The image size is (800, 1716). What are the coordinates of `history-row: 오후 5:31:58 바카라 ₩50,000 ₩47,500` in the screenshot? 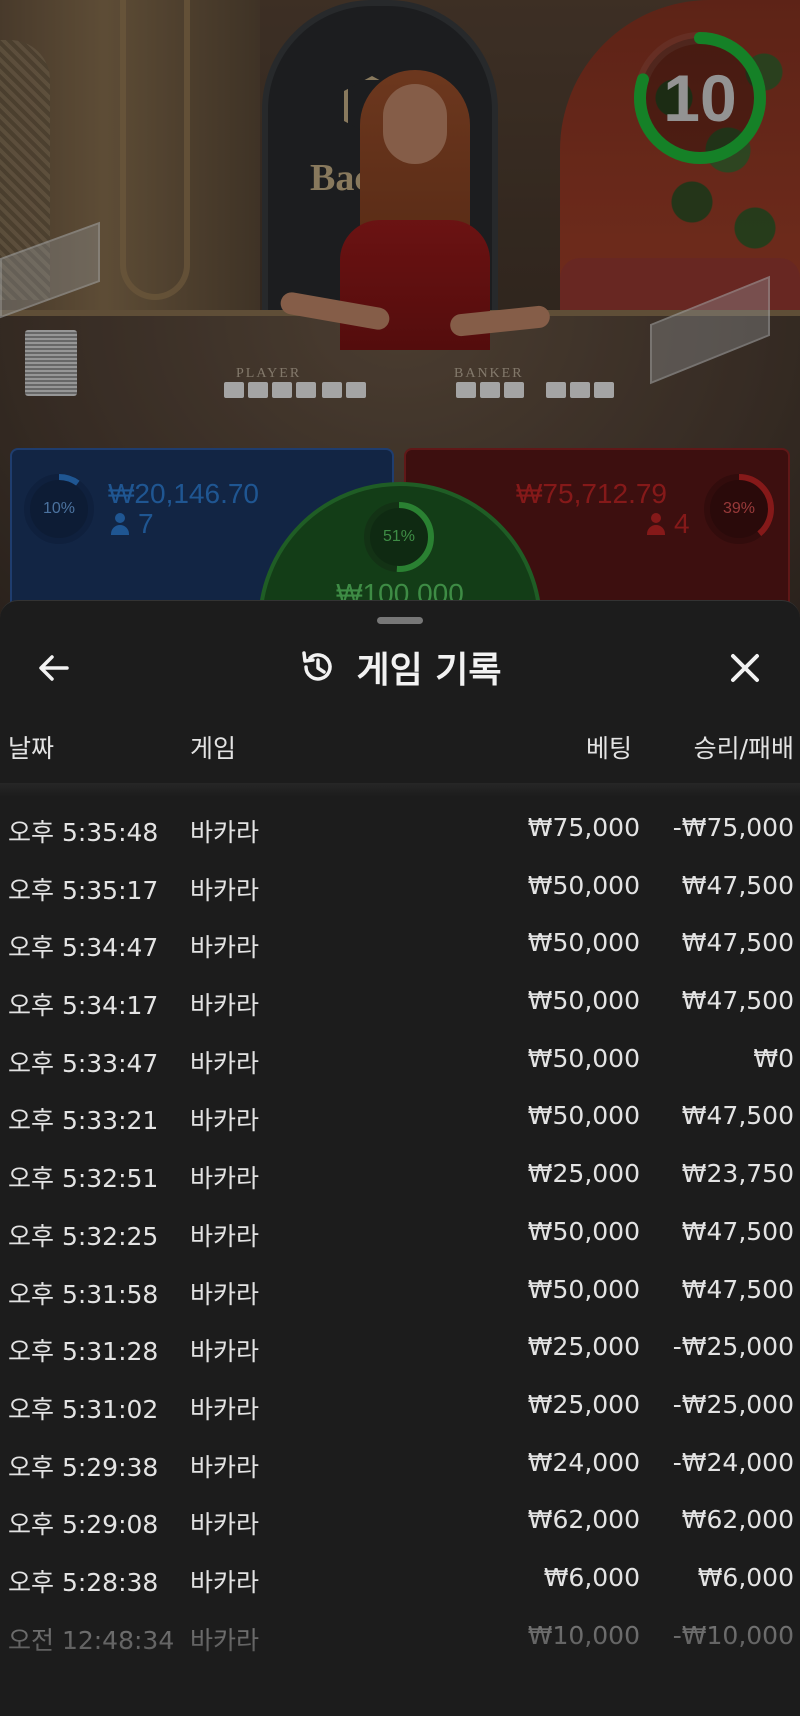 It's located at (400, 1294).